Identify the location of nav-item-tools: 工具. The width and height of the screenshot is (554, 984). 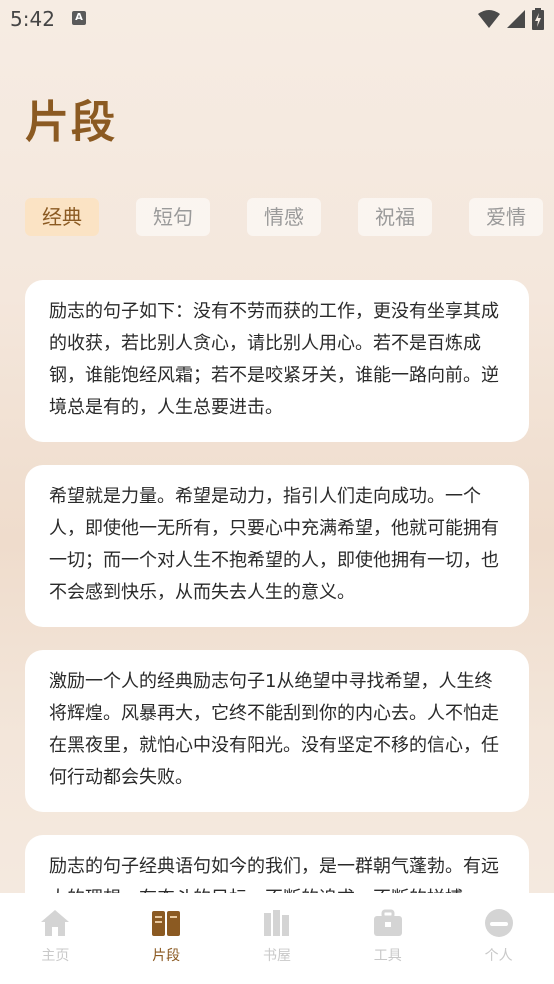
(388, 938).